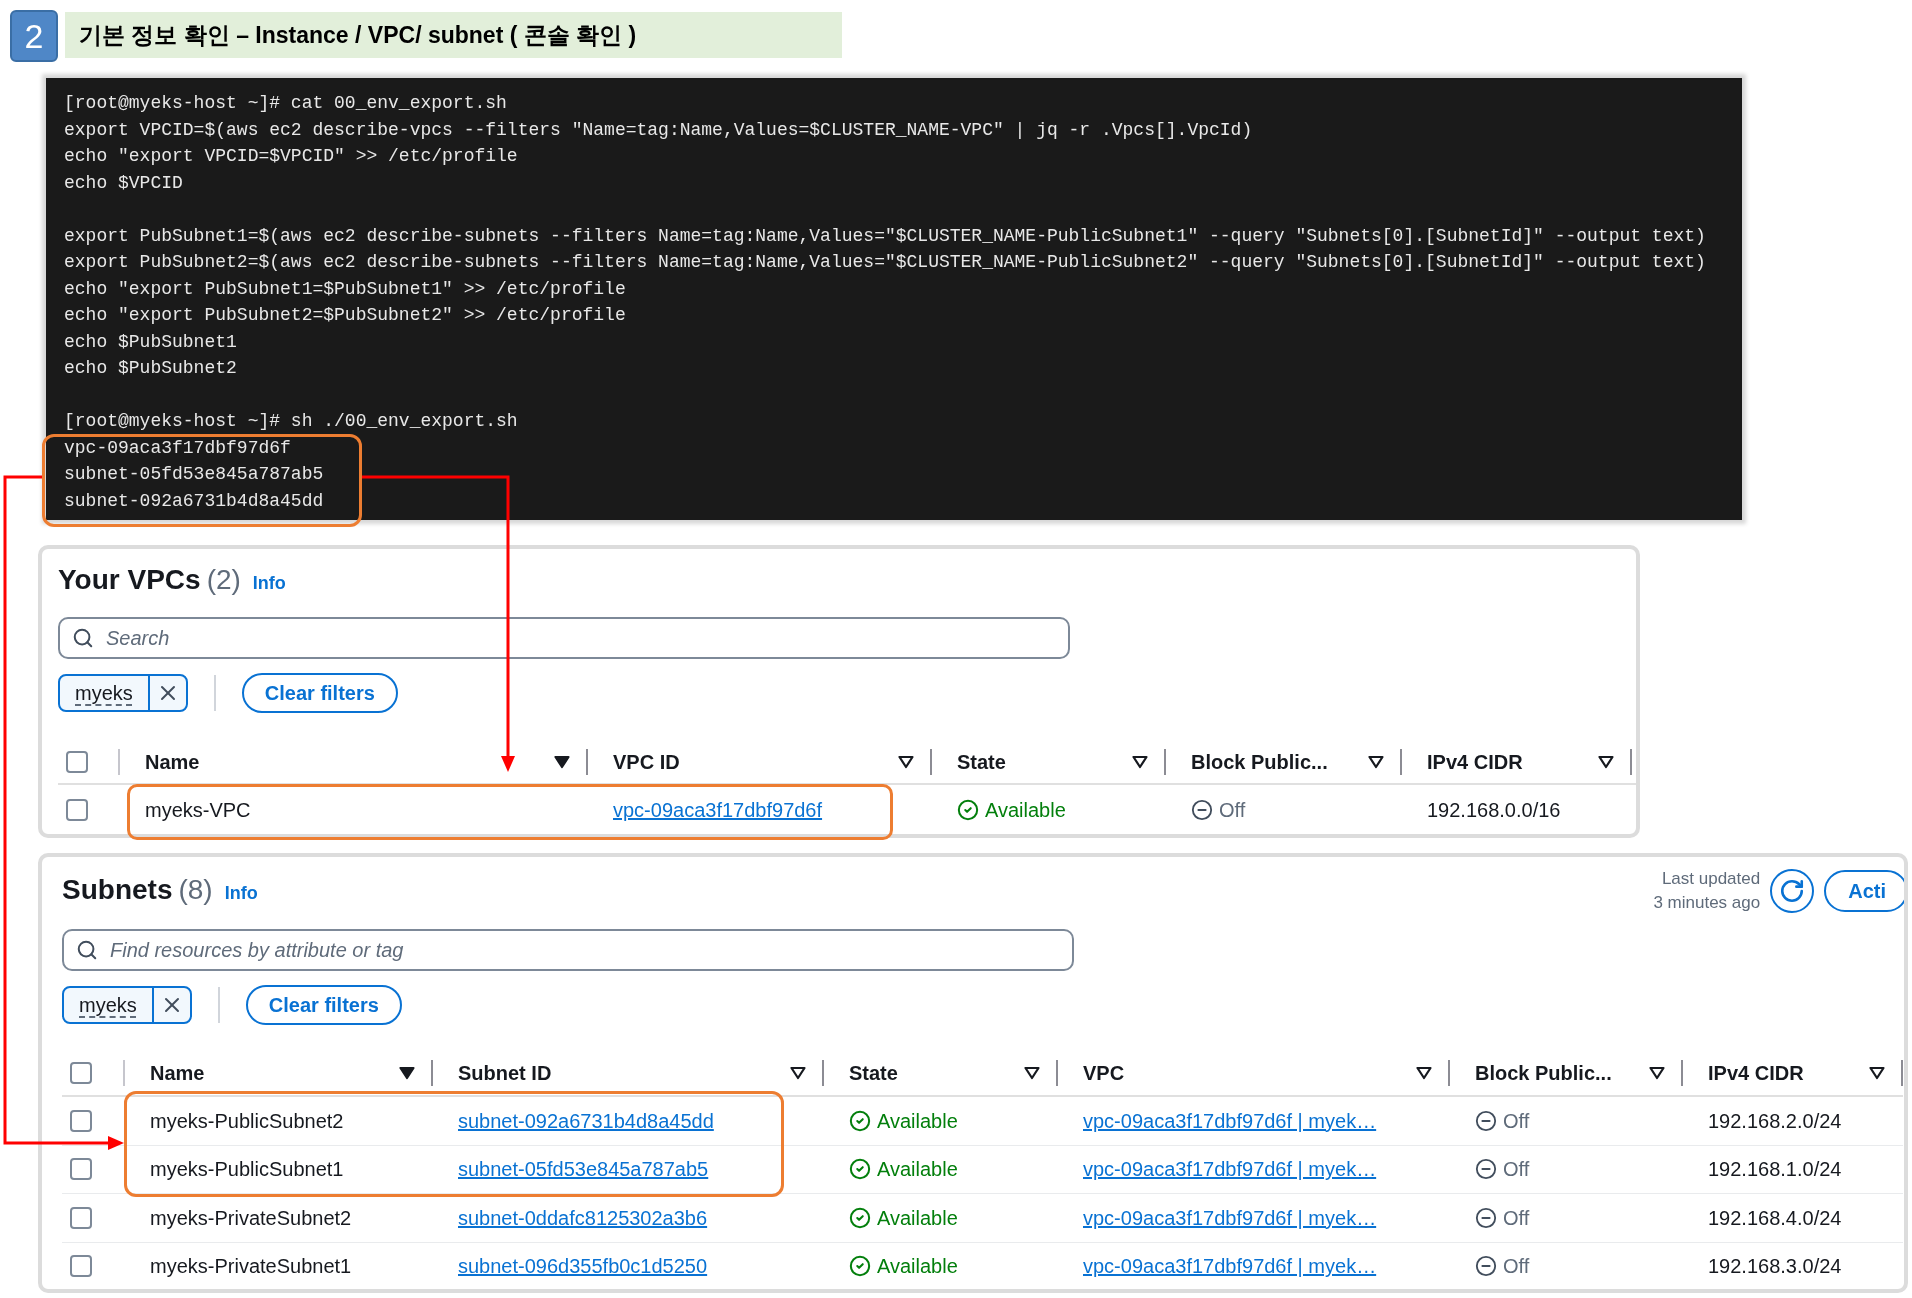 This screenshot has width=1912, height=1298. I want to click on table-cell: 192.168.1.0/24, so click(1775, 1169).